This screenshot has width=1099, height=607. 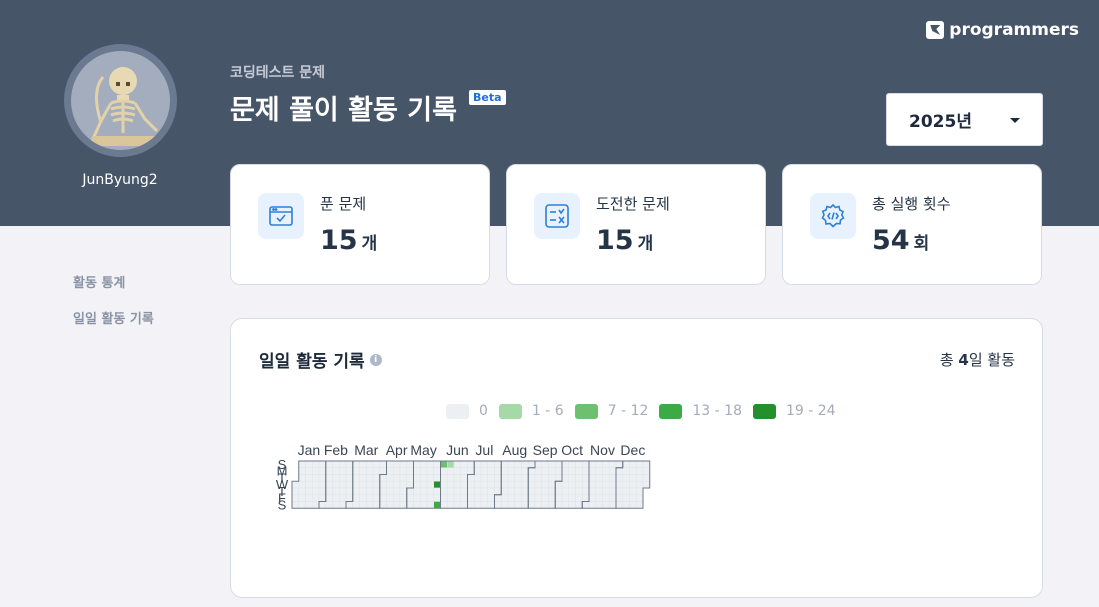 I want to click on brand-logo: programmers, so click(x=1002, y=30).